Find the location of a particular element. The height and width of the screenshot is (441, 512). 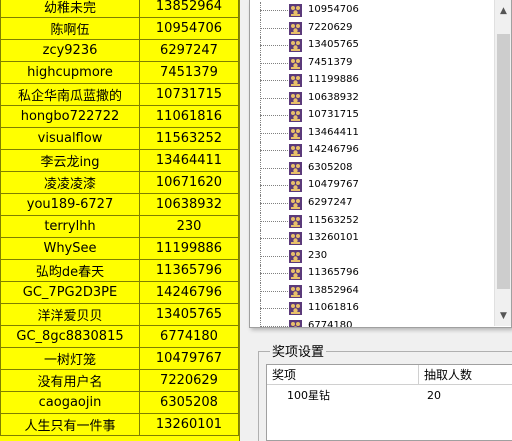

sheet-cell-id: 7451379 is located at coordinates (189, 72).